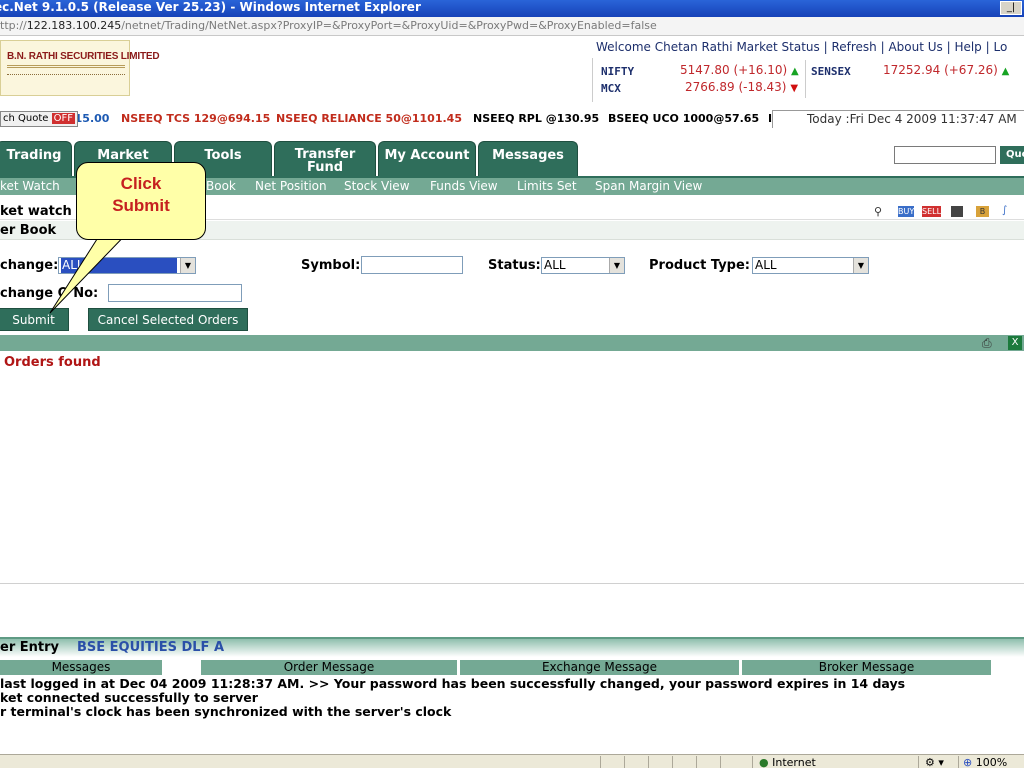 The width and height of the screenshot is (1024, 768). What do you see at coordinates (536, 118) in the screenshot?
I see `ticker-item: NSEEQ RPL @130.95` at bounding box center [536, 118].